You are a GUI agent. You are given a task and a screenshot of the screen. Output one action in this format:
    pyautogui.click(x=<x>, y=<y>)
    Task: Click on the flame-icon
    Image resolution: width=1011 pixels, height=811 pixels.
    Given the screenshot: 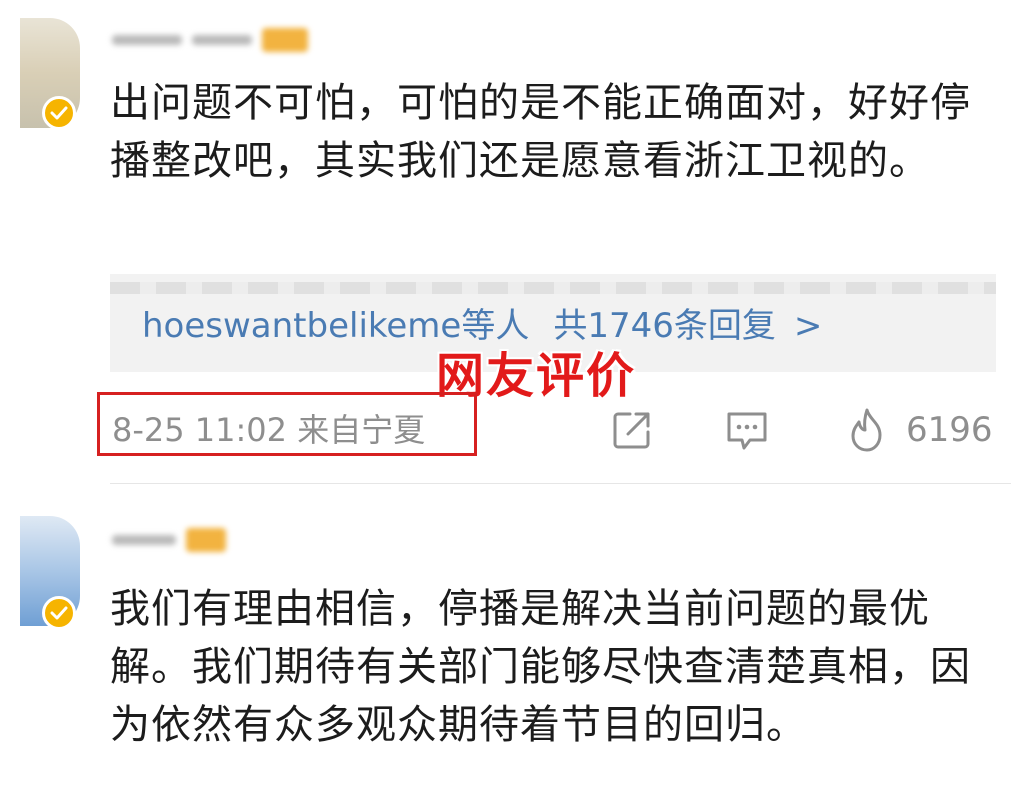 What is the action you would take?
    pyautogui.click(x=866, y=430)
    